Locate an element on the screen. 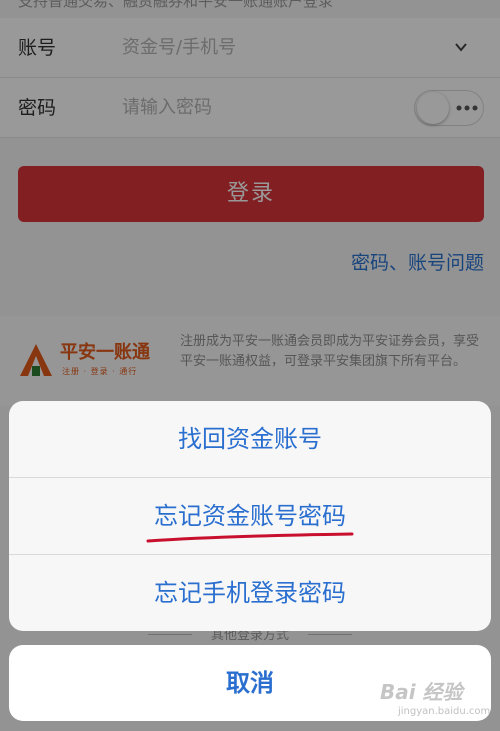 This screenshot has width=500, height=731. watermark-brand: Bai 经验 is located at coordinates (421, 692).